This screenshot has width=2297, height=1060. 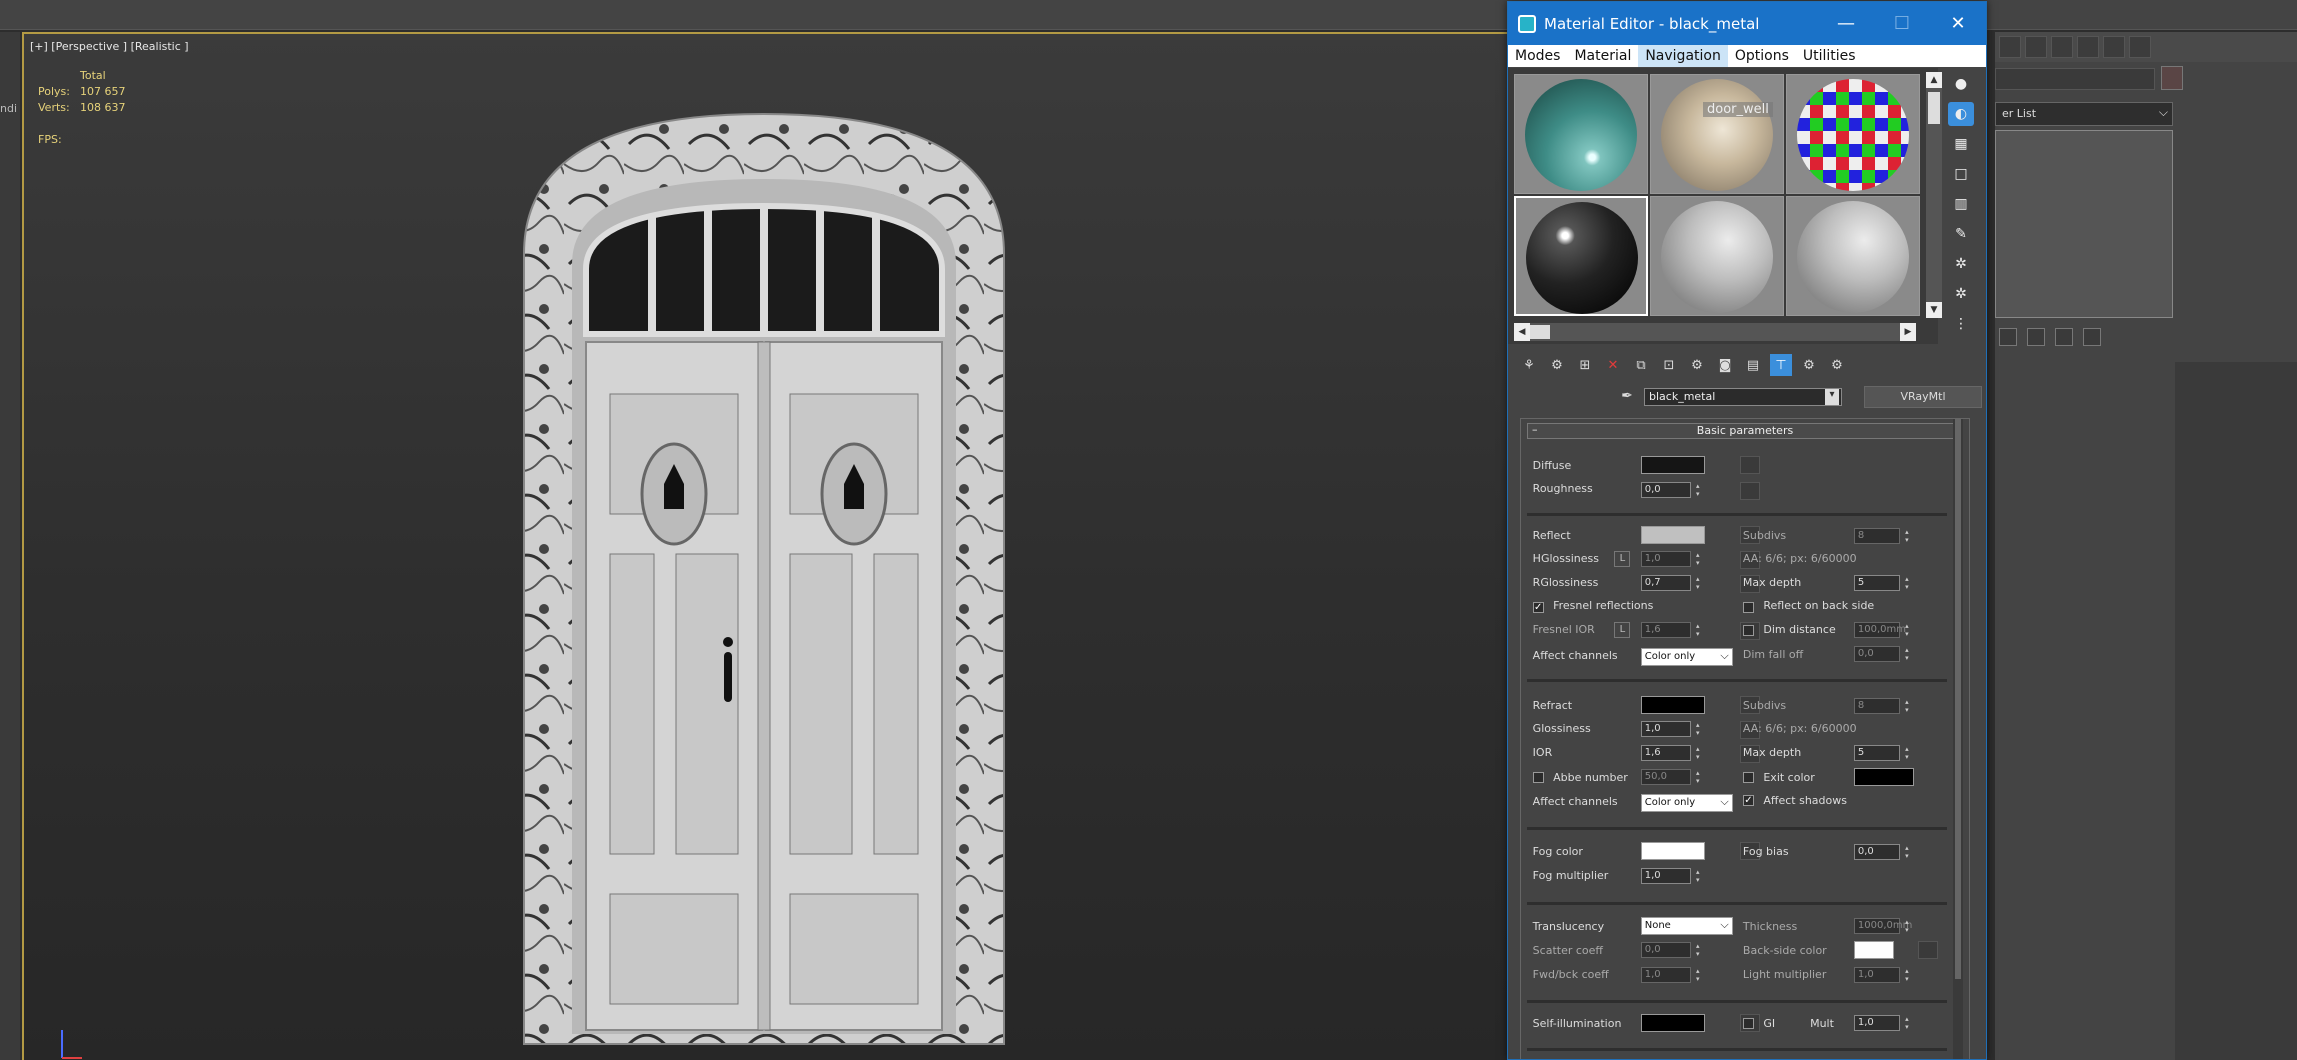 I want to click on video-color-check-icon: ▥, so click(x=1961, y=204).